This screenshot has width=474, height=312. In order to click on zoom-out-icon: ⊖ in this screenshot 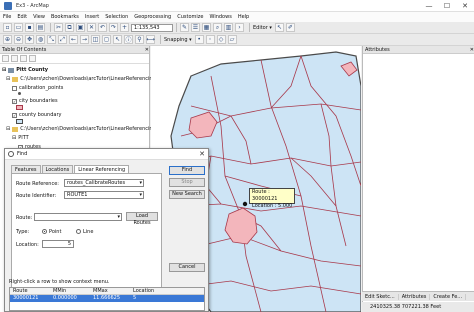, I will do `click(18, 39)`.